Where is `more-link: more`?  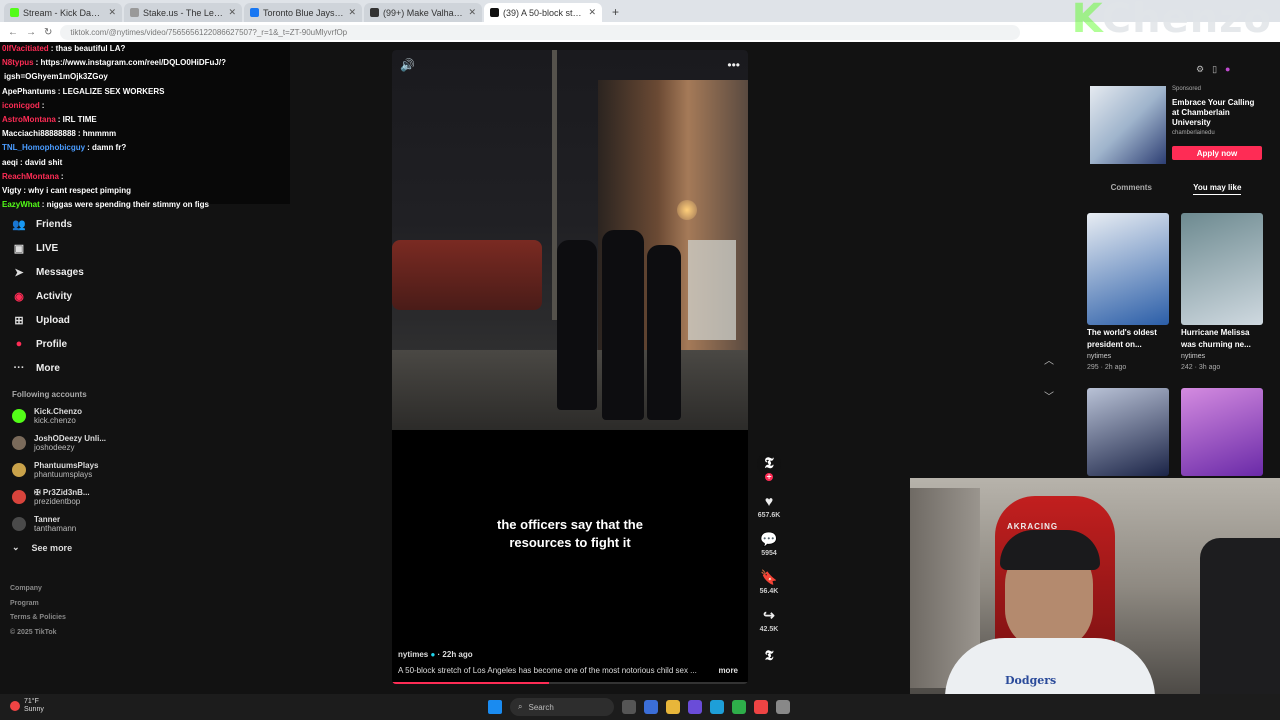 more-link: more is located at coordinates (728, 670).